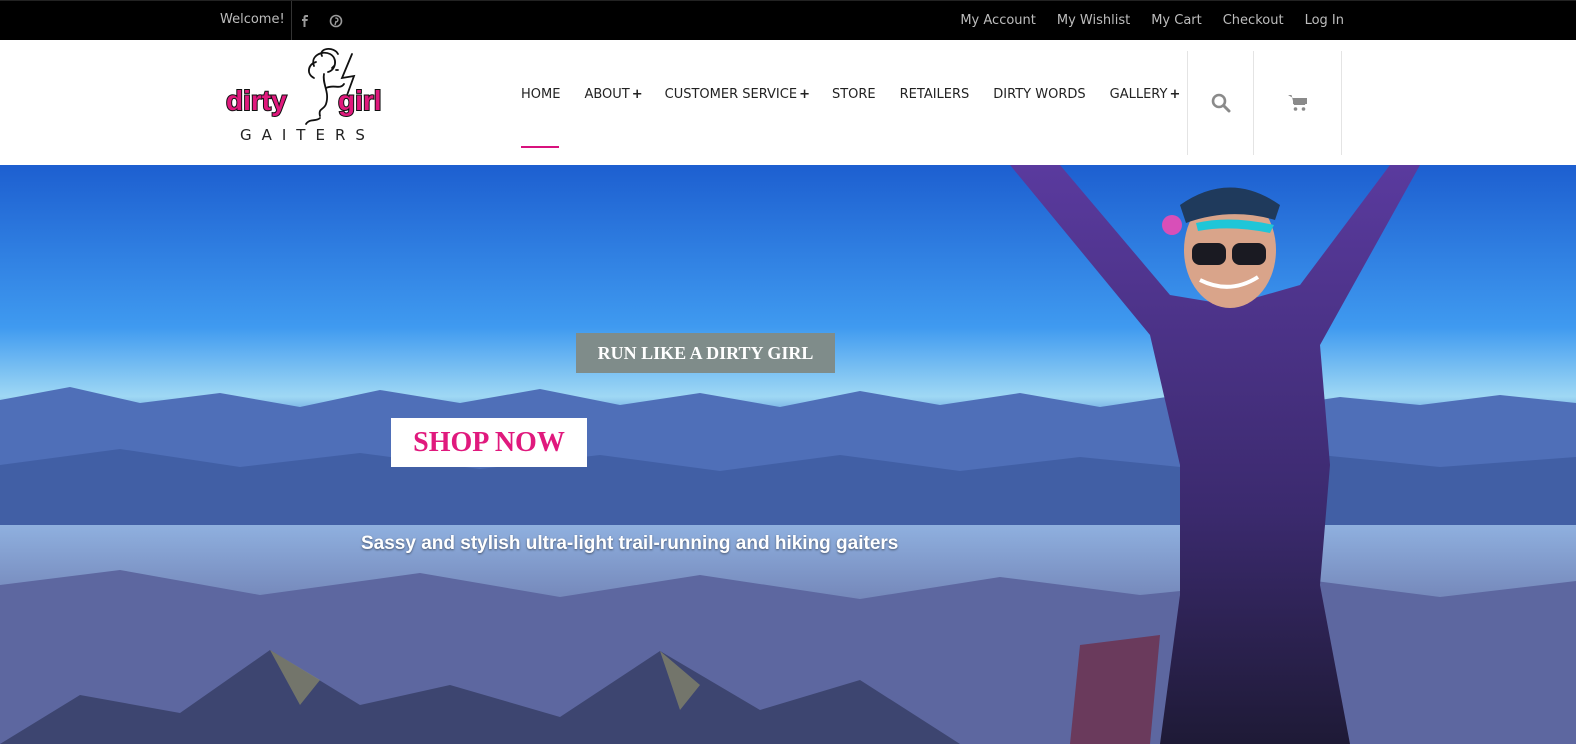 This screenshot has width=1576, height=744. I want to click on svg-text: dirty, so click(256, 100).